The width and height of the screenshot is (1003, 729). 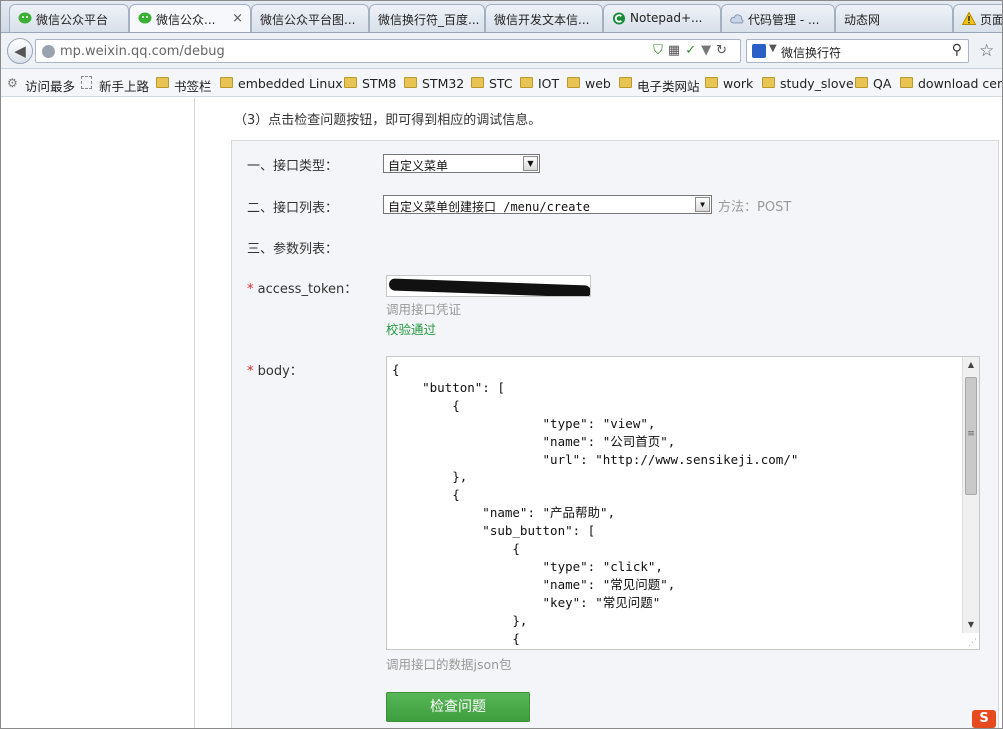 I want to click on tab-label: 动态网, so click(x=862, y=20).